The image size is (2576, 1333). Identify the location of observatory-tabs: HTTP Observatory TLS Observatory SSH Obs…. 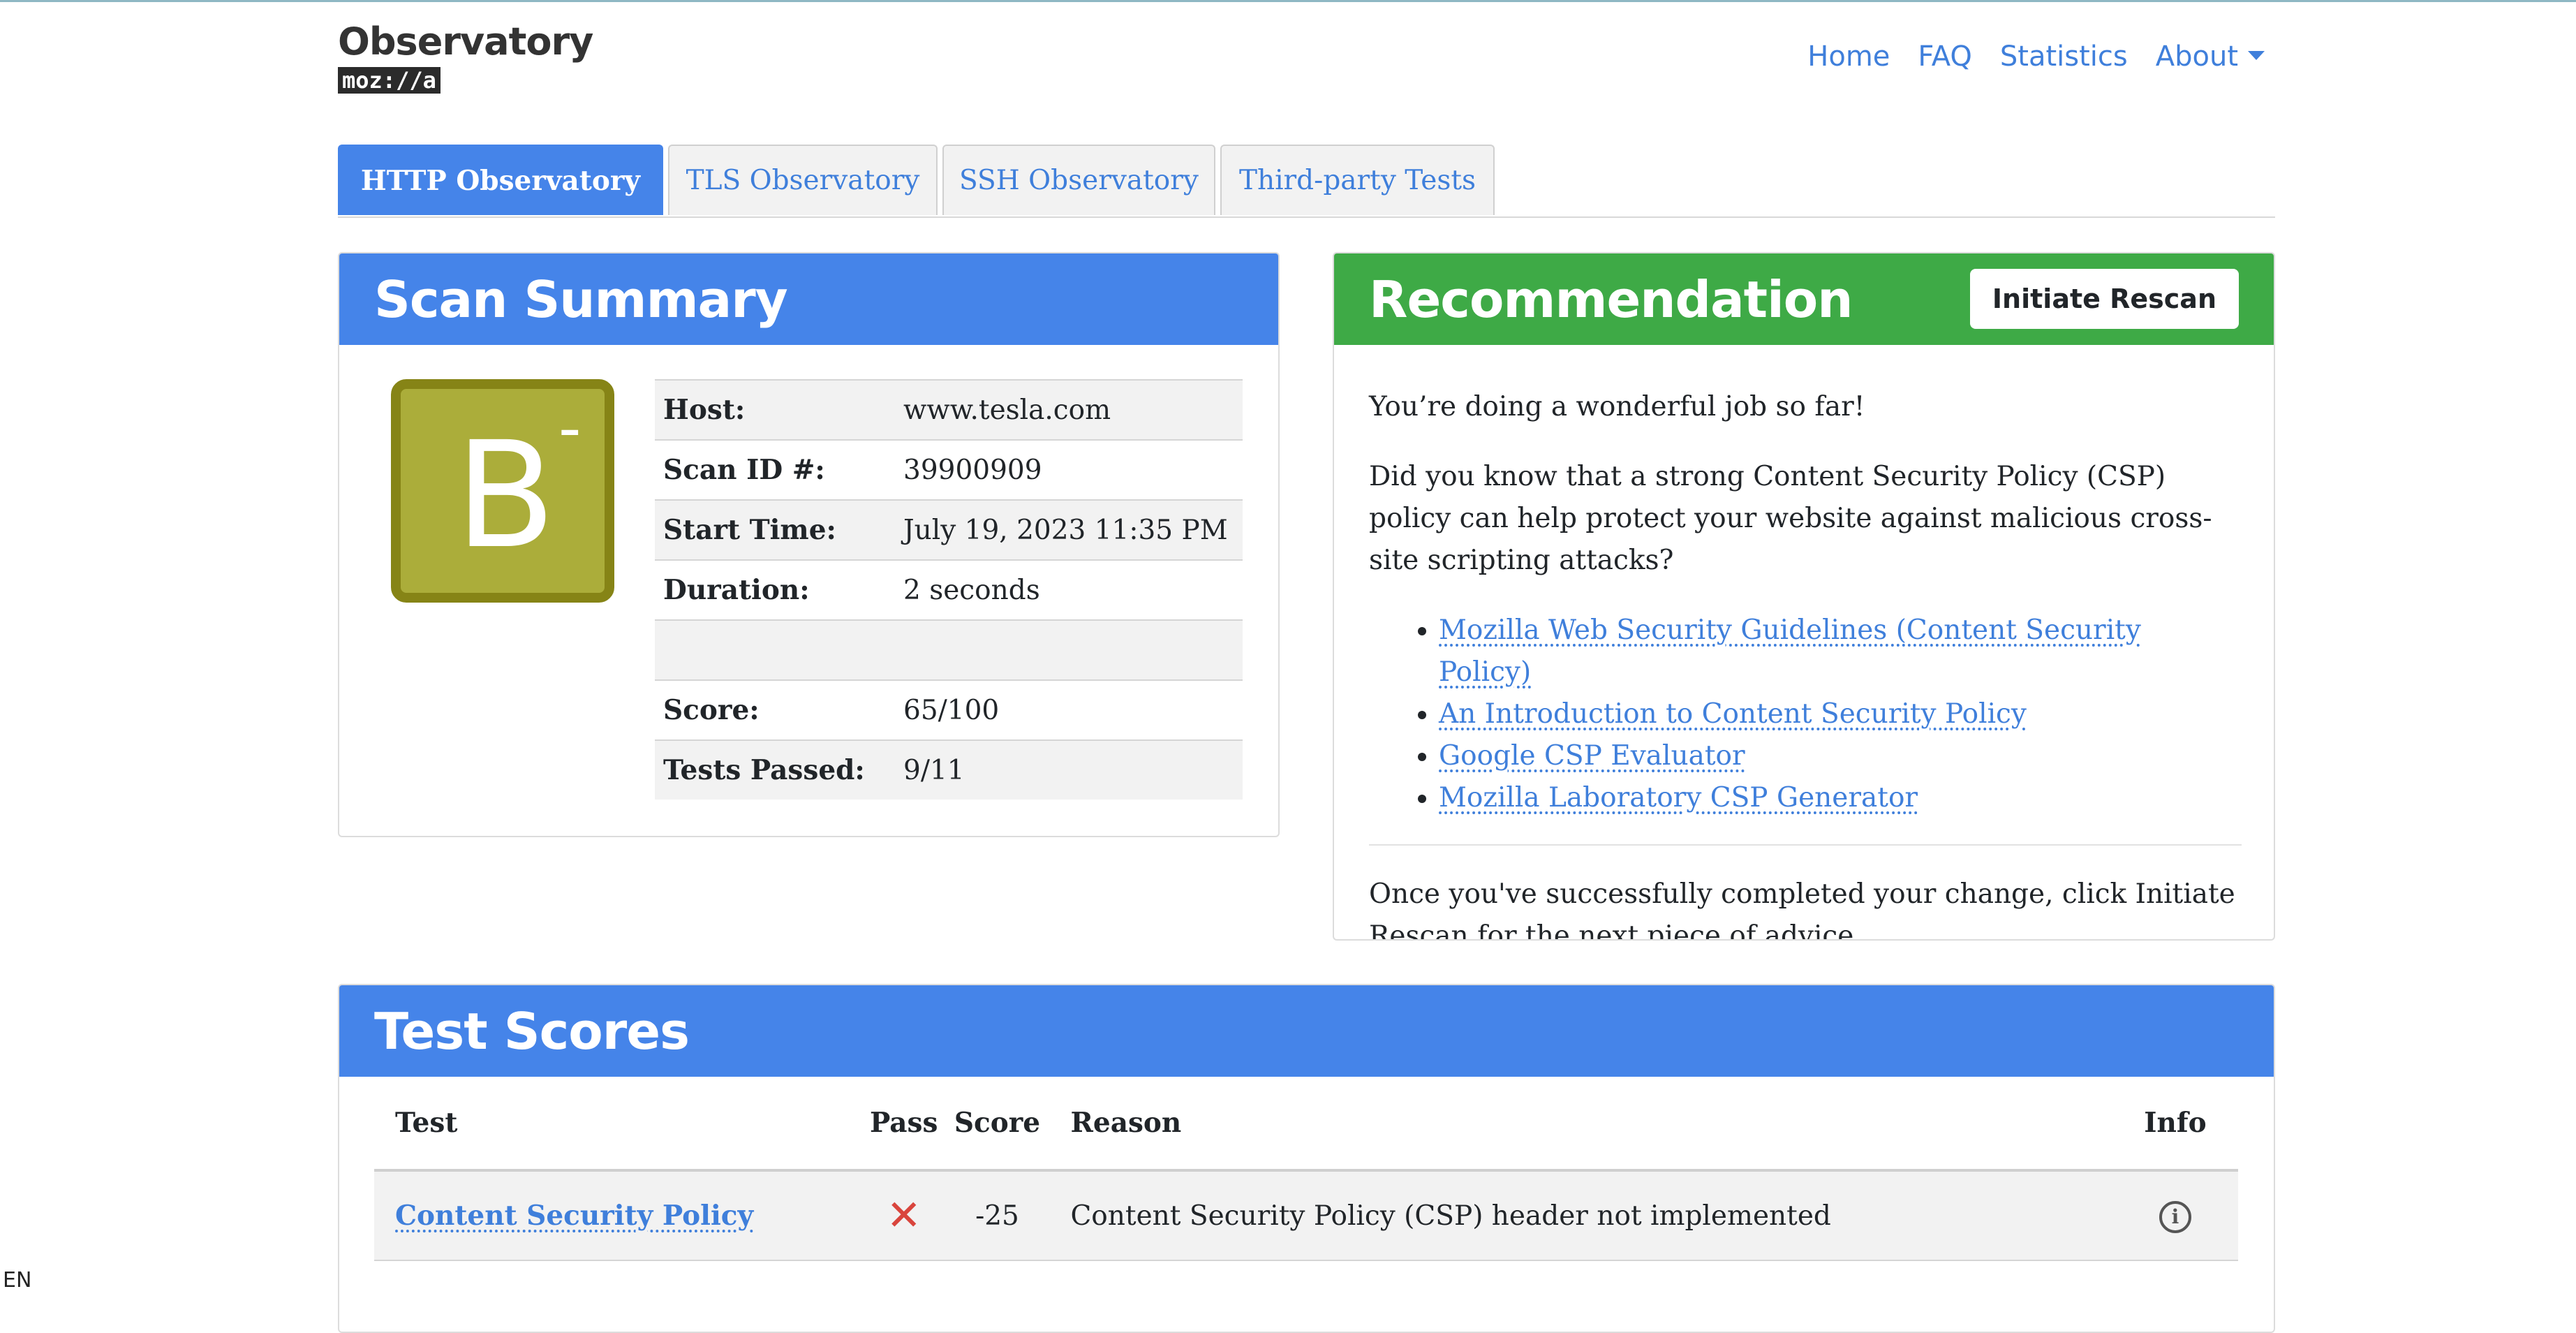
(1306, 181).